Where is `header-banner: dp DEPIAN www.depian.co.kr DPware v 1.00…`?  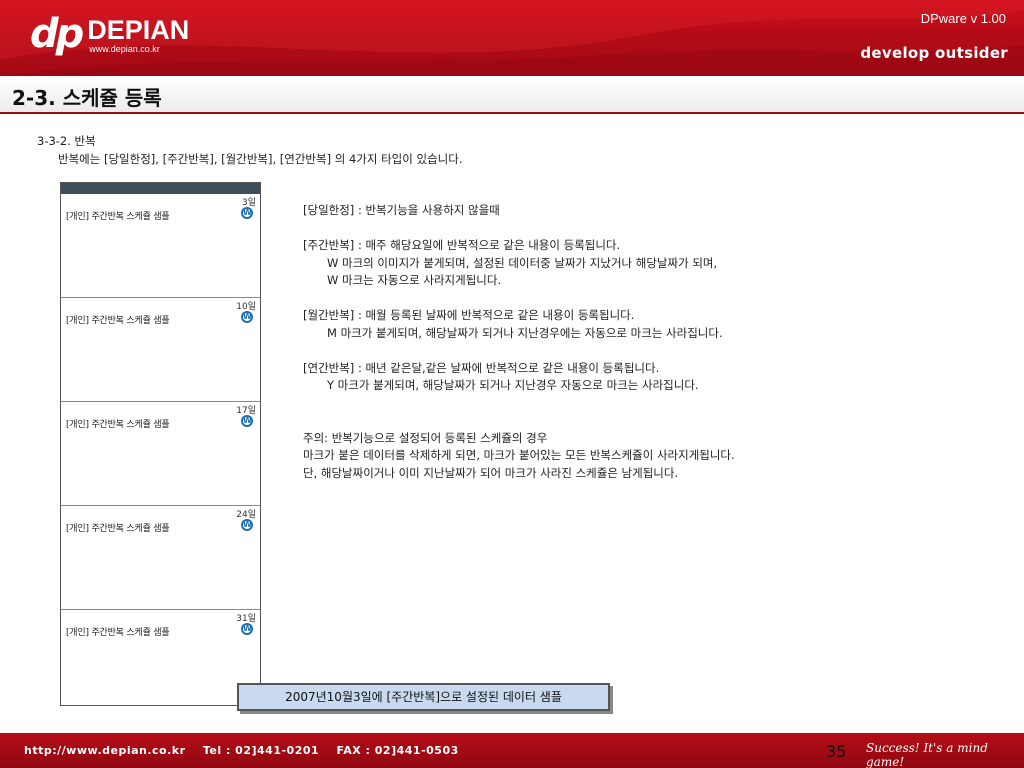
header-banner: dp DEPIAN www.depian.co.kr DPware v 1.00… is located at coordinates (512, 38).